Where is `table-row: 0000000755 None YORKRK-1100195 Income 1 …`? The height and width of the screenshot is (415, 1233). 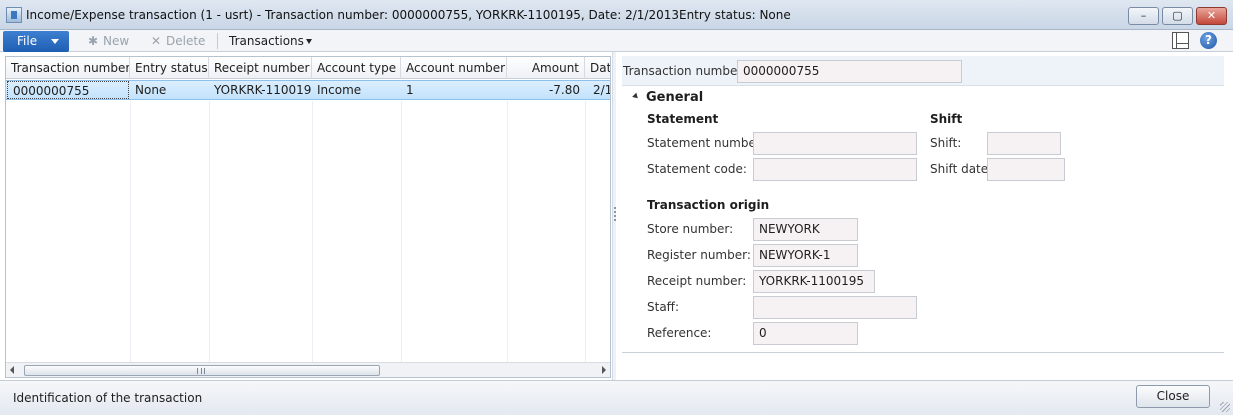
table-row: 0000000755 None YORKRK-1100195 Income 1 … is located at coordinates (308, 90).